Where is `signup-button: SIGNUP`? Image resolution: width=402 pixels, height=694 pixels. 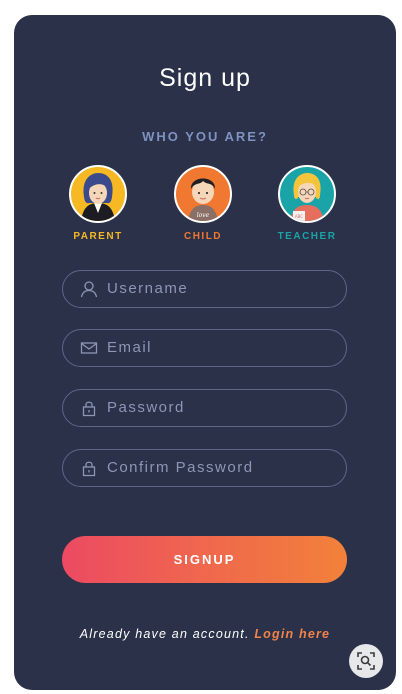
signup-button: SIGNUP is located at coordinates (204, 559).